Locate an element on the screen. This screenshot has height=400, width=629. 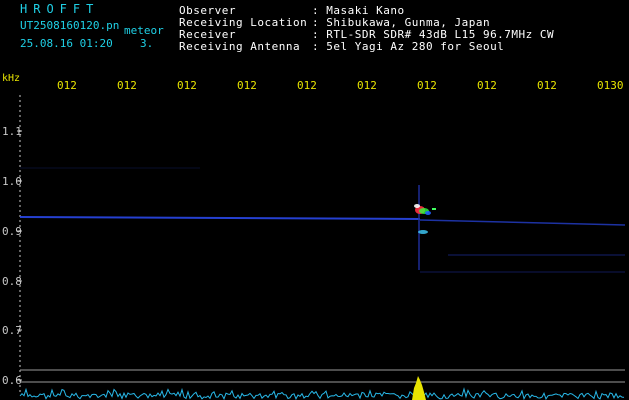
carrier-trace is located at coordinates (220, 218).